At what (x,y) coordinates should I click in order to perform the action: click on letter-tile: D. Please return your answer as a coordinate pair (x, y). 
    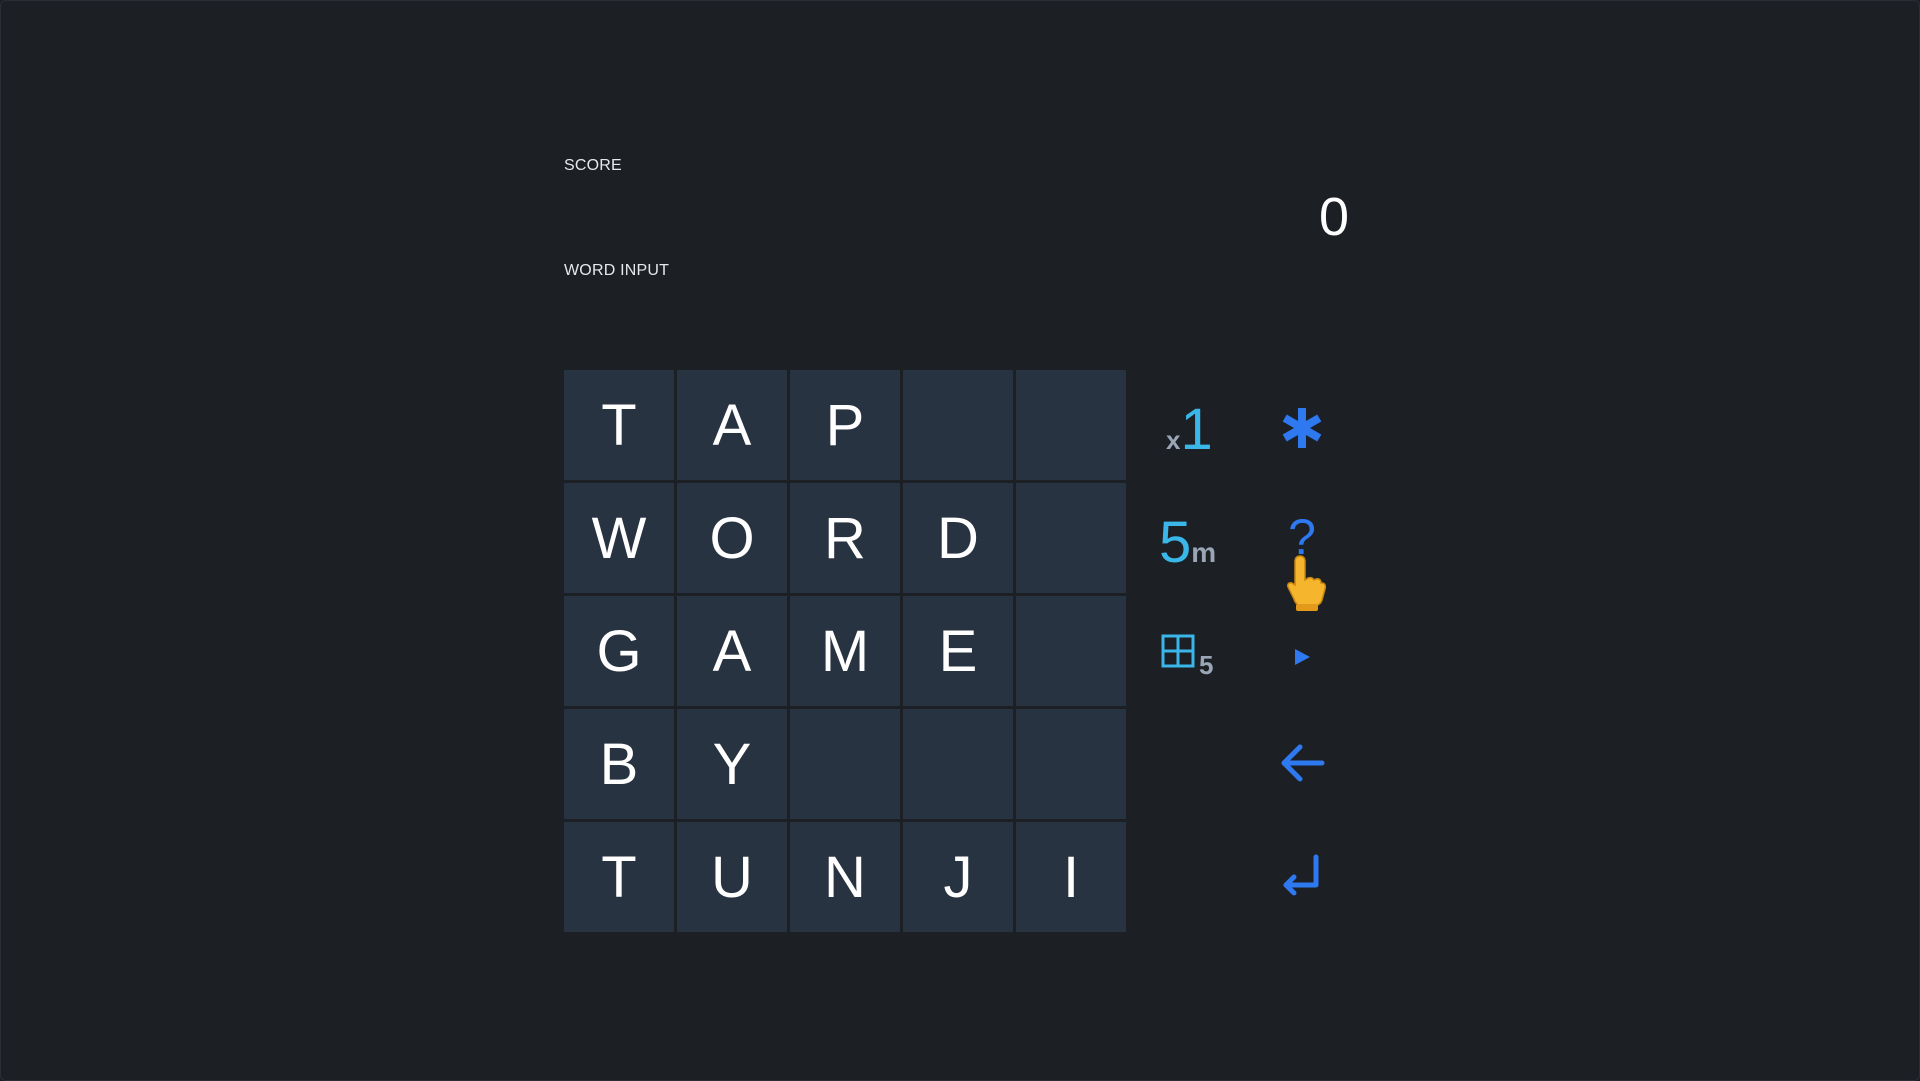
    Looking at the image, I should click on (958, 538).